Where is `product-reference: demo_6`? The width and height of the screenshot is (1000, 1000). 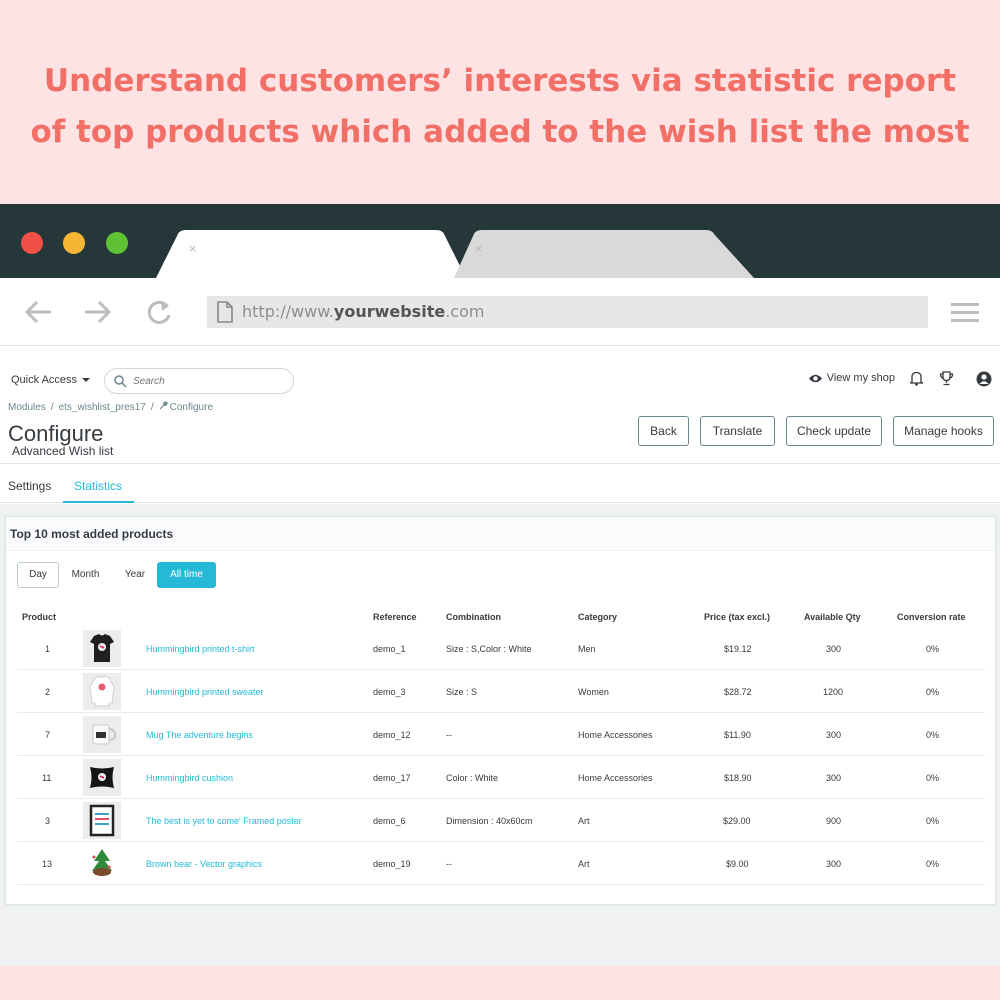 product-reference: demo_6 is located at coordinates (389, 821).